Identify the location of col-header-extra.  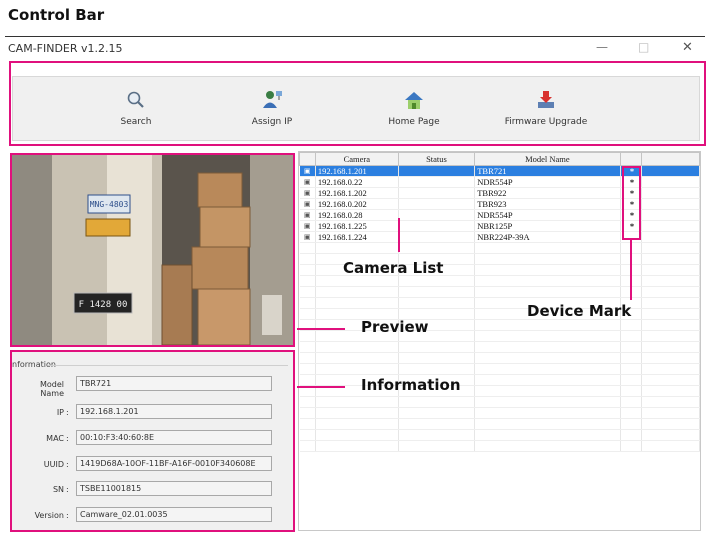
(670, 159).